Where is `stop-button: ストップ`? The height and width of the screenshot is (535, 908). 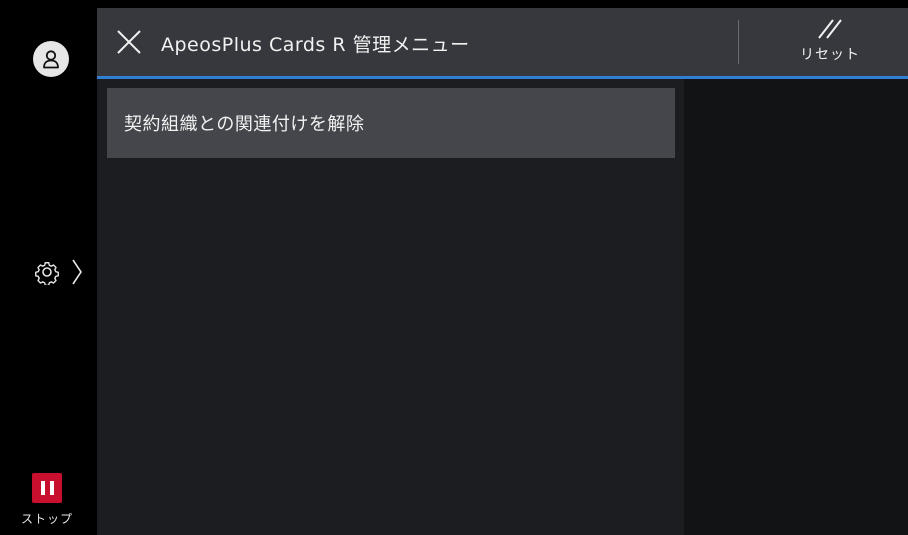 stop-button: ストップ is located at coordinates (47, 501).